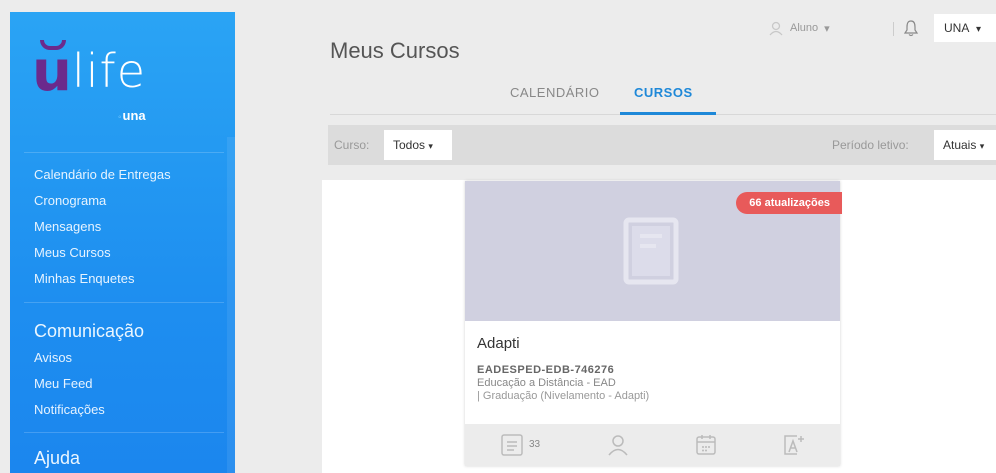 This screenshot has height=473, width=996. I want to click on periodo-filter-value: Atuais, so click(960, 145).